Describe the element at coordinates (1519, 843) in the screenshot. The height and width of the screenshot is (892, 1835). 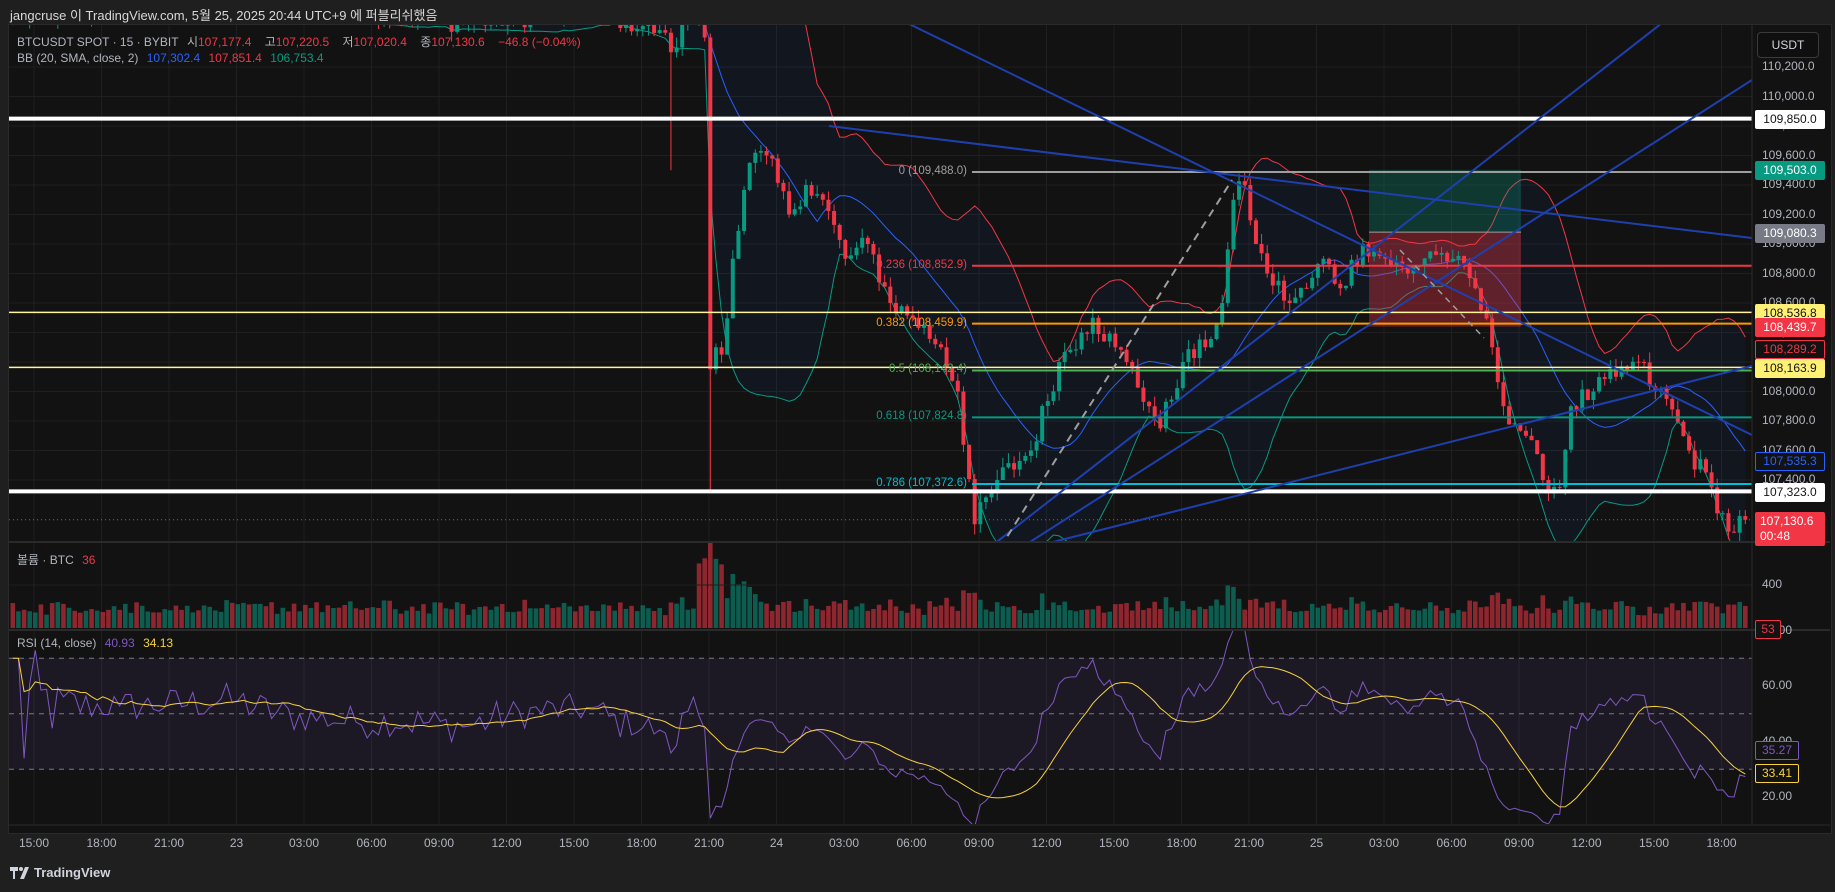
I see `time-axis-label: 09:00` at that location.